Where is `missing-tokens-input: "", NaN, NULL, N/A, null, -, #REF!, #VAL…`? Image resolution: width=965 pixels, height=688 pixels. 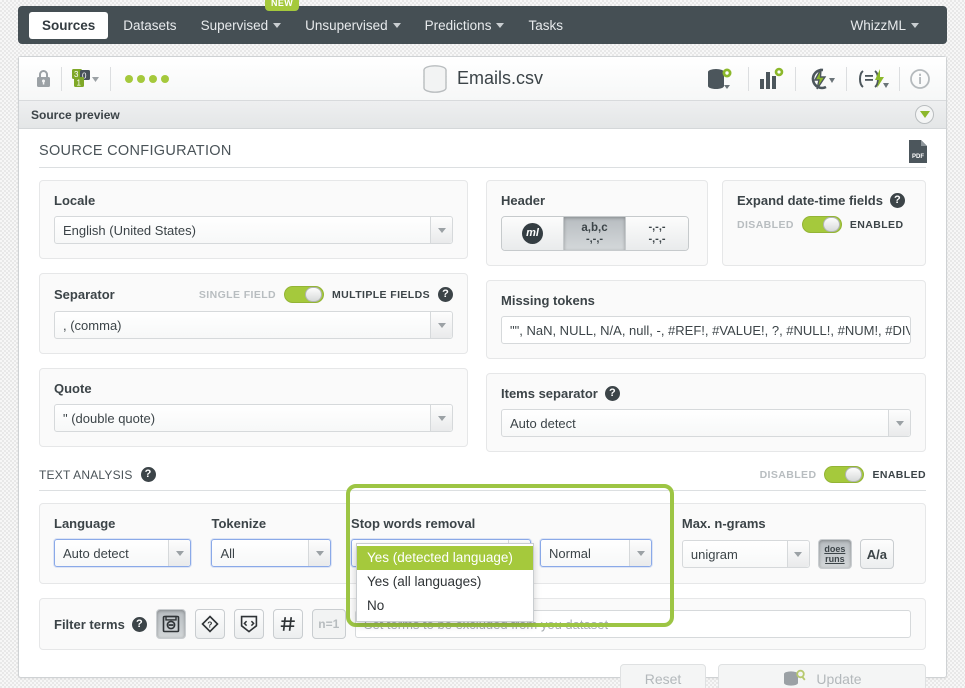 missing-tokens-input: "", NaN, NULL, N/A, null, -, #REF!, #VAL… is located at coordinates (706, 330).